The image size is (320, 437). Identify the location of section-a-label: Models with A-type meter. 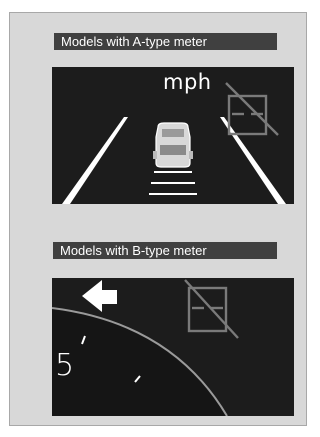
(165, 41).